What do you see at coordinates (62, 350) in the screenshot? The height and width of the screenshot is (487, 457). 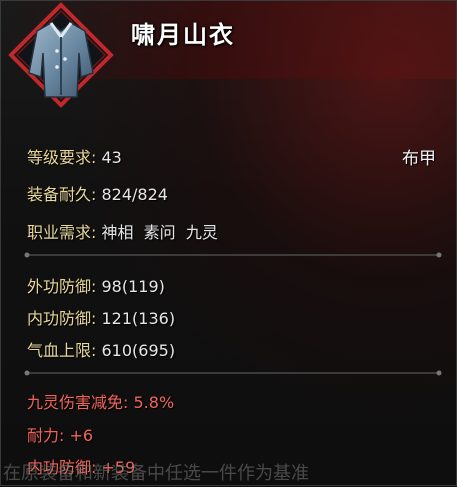 I see `stat-label: 气血上限:` at bounding box center [62, 350].